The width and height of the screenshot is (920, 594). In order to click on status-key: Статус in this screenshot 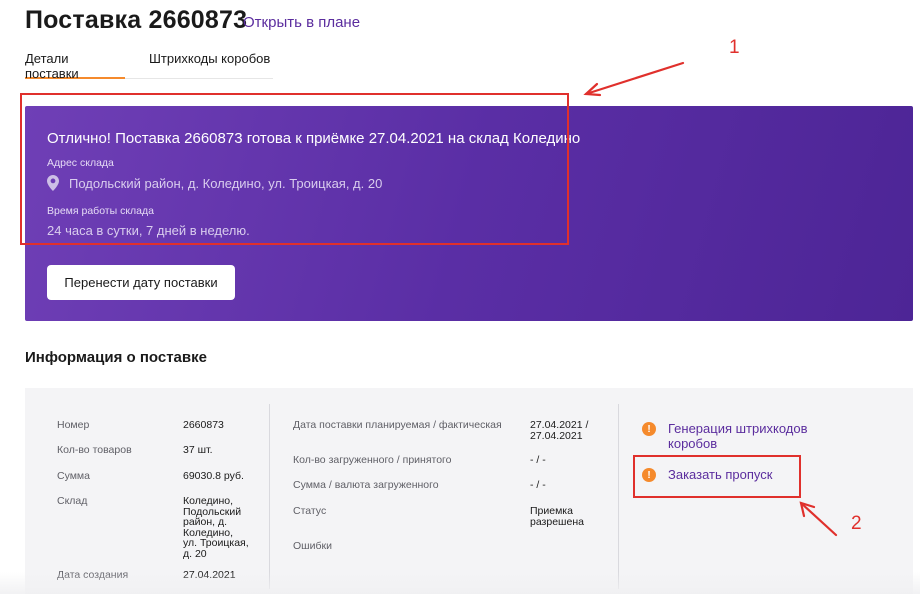, I will do `click(310, 511)`.